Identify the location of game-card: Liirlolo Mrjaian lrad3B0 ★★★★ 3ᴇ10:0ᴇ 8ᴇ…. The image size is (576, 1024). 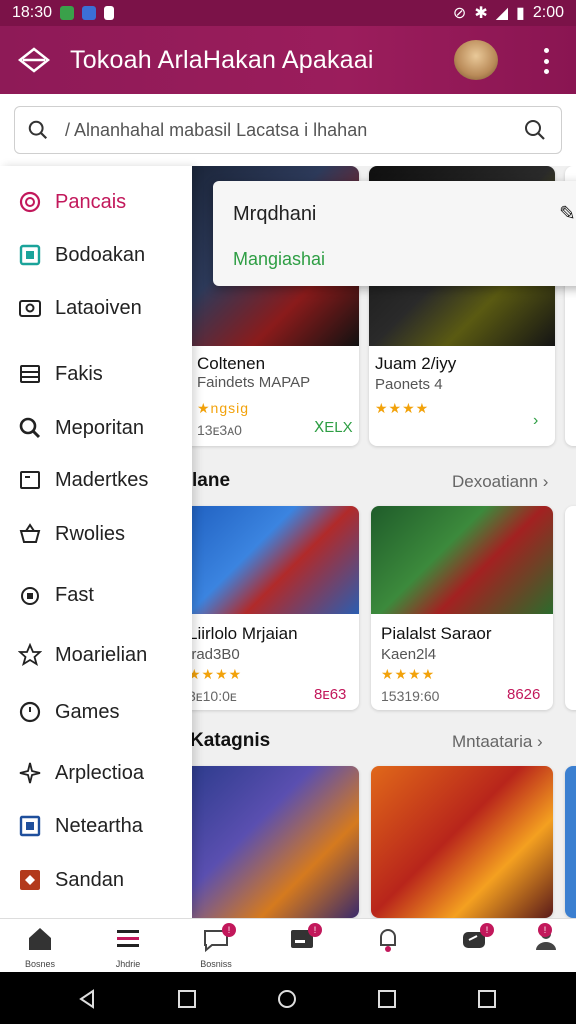
(275, 608).